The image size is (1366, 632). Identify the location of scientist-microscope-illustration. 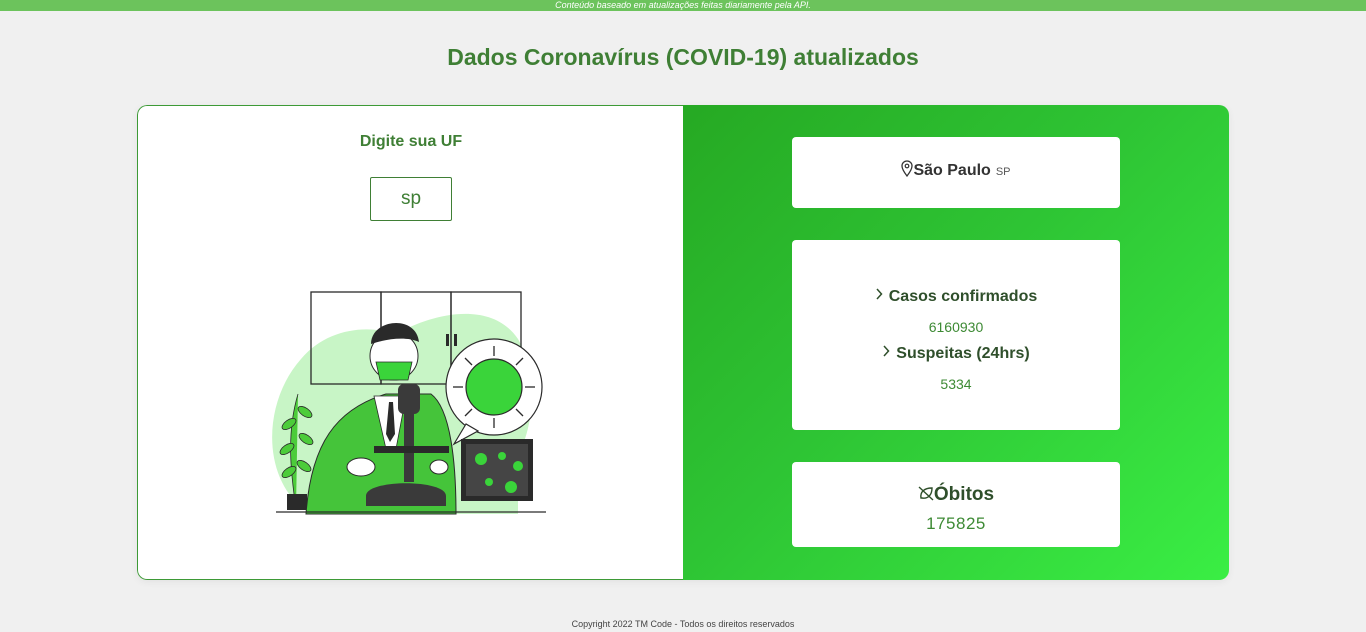
(409, 403).